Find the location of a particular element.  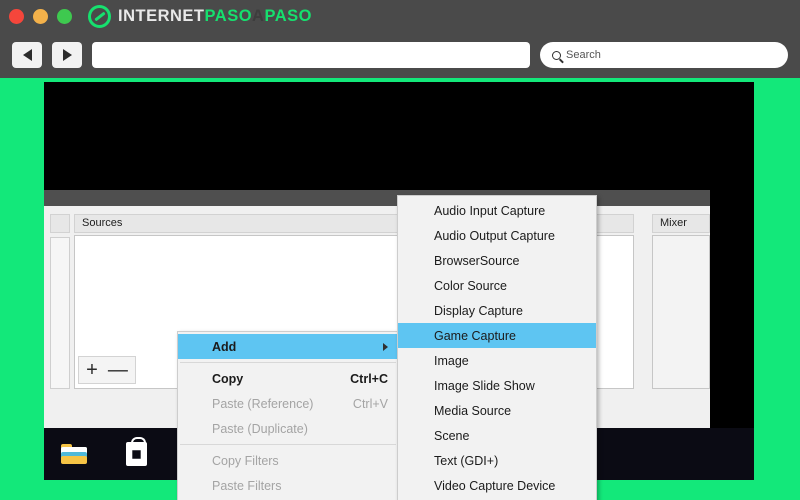

minimize-window-button is located at coordinates (40, 16).